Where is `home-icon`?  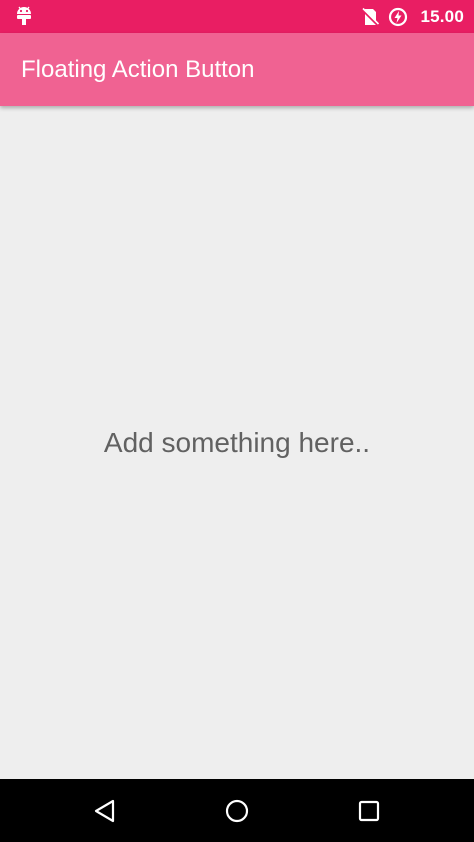
home-icon is located at coordinates (237, 811).